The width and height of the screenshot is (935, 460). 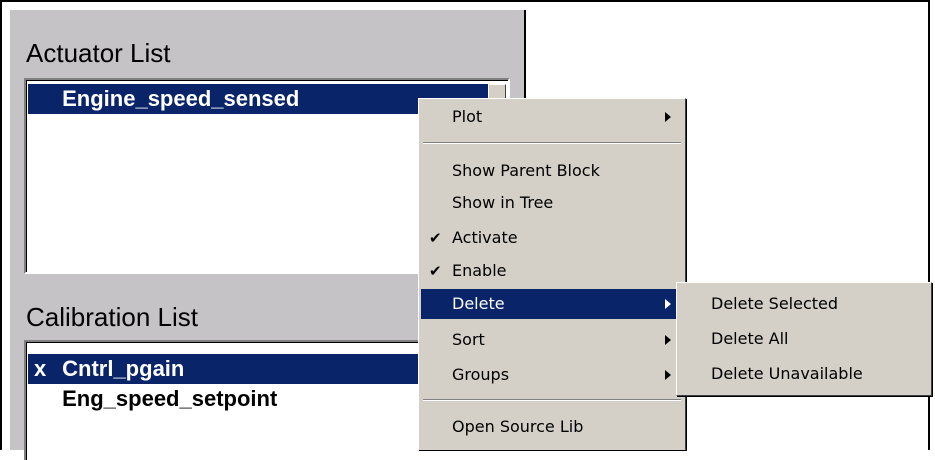 I want to click on row-label: Eng_speed_setpoint, so click(x=170, y=398).